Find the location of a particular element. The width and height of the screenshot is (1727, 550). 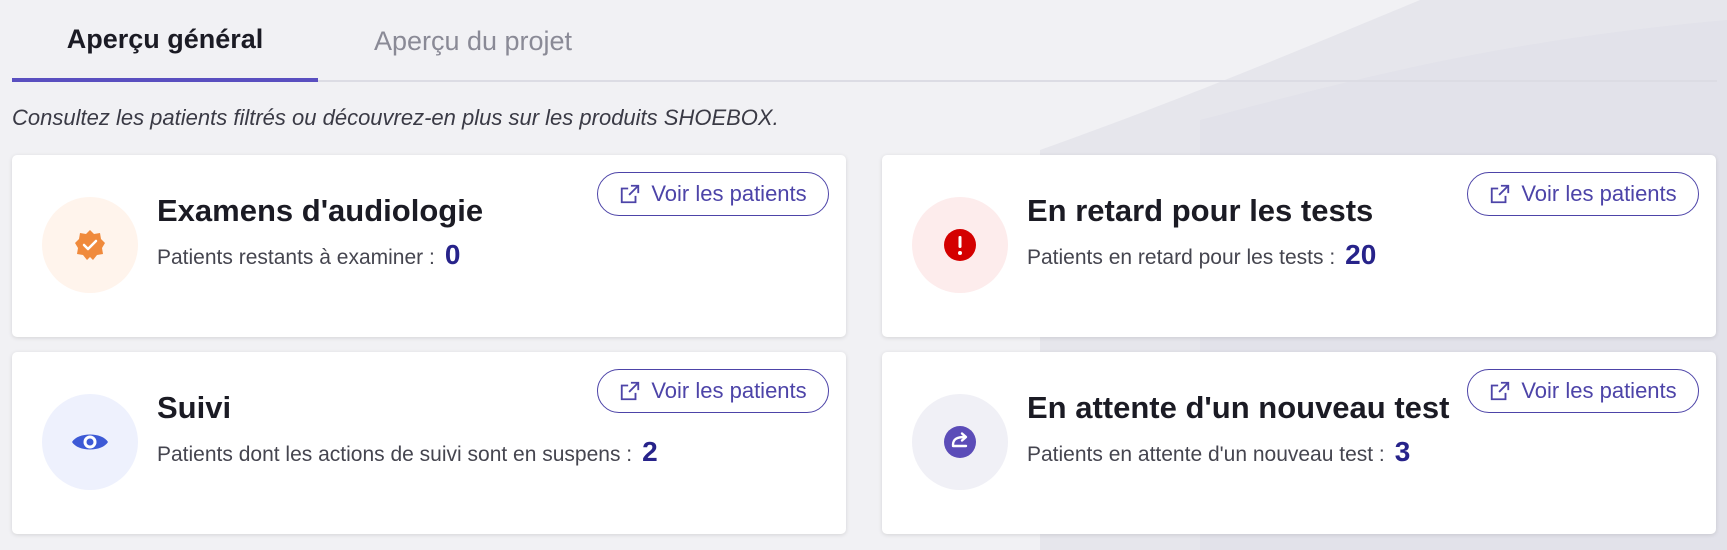

card-stat-label: Patients en attente d'un nouveau test : is located at coordinates (1206, 454).